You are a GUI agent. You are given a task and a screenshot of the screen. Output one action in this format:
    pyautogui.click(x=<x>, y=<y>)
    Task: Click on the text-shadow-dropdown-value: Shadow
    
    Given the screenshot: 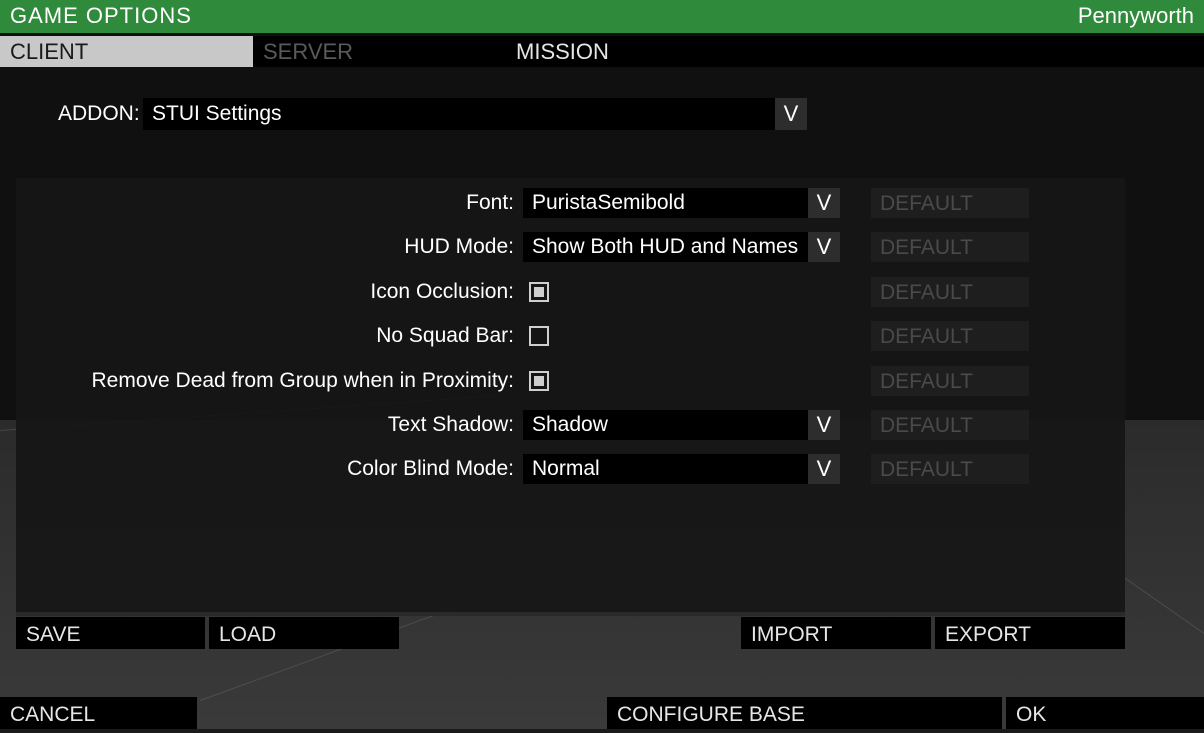 What is the action you would take?
    pyautogui.click(x=570, y=424)
    